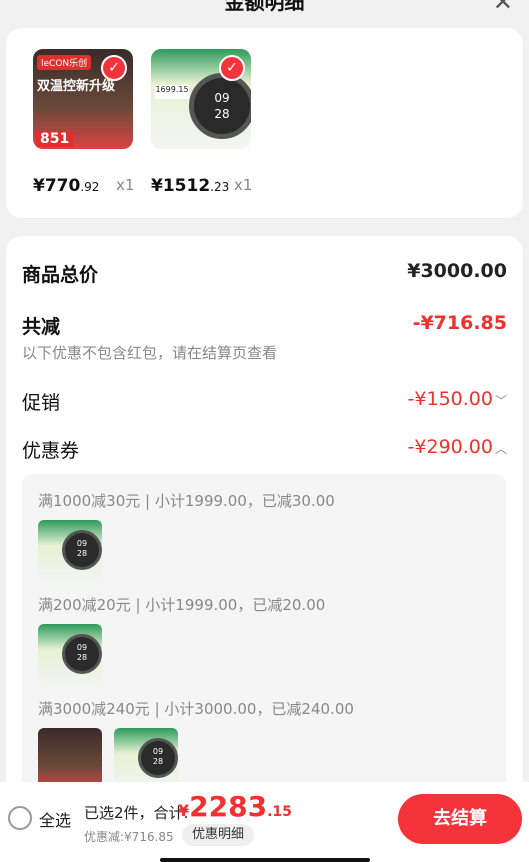 This screenshot has height=862, width=529. I want to click on thumb-headline: 双温控新升级, so click(76, 86).